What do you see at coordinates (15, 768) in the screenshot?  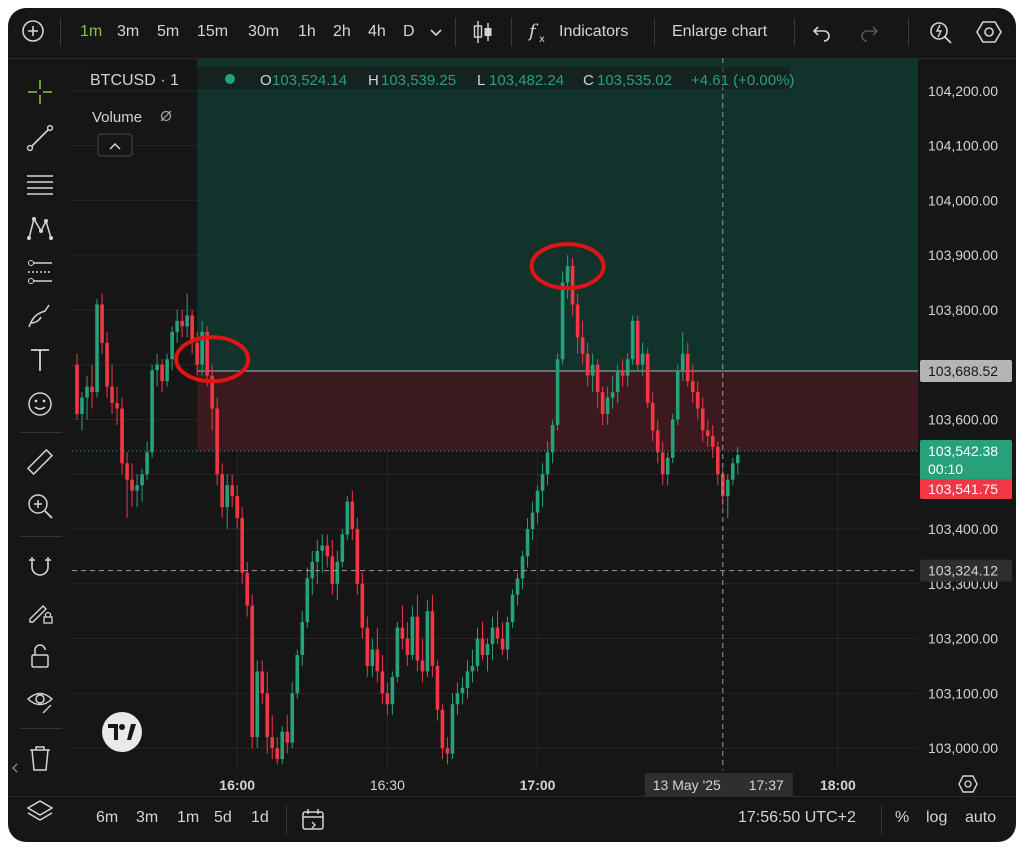 I see `collapse-toolbar-icon` at bounding box center [15, 768].